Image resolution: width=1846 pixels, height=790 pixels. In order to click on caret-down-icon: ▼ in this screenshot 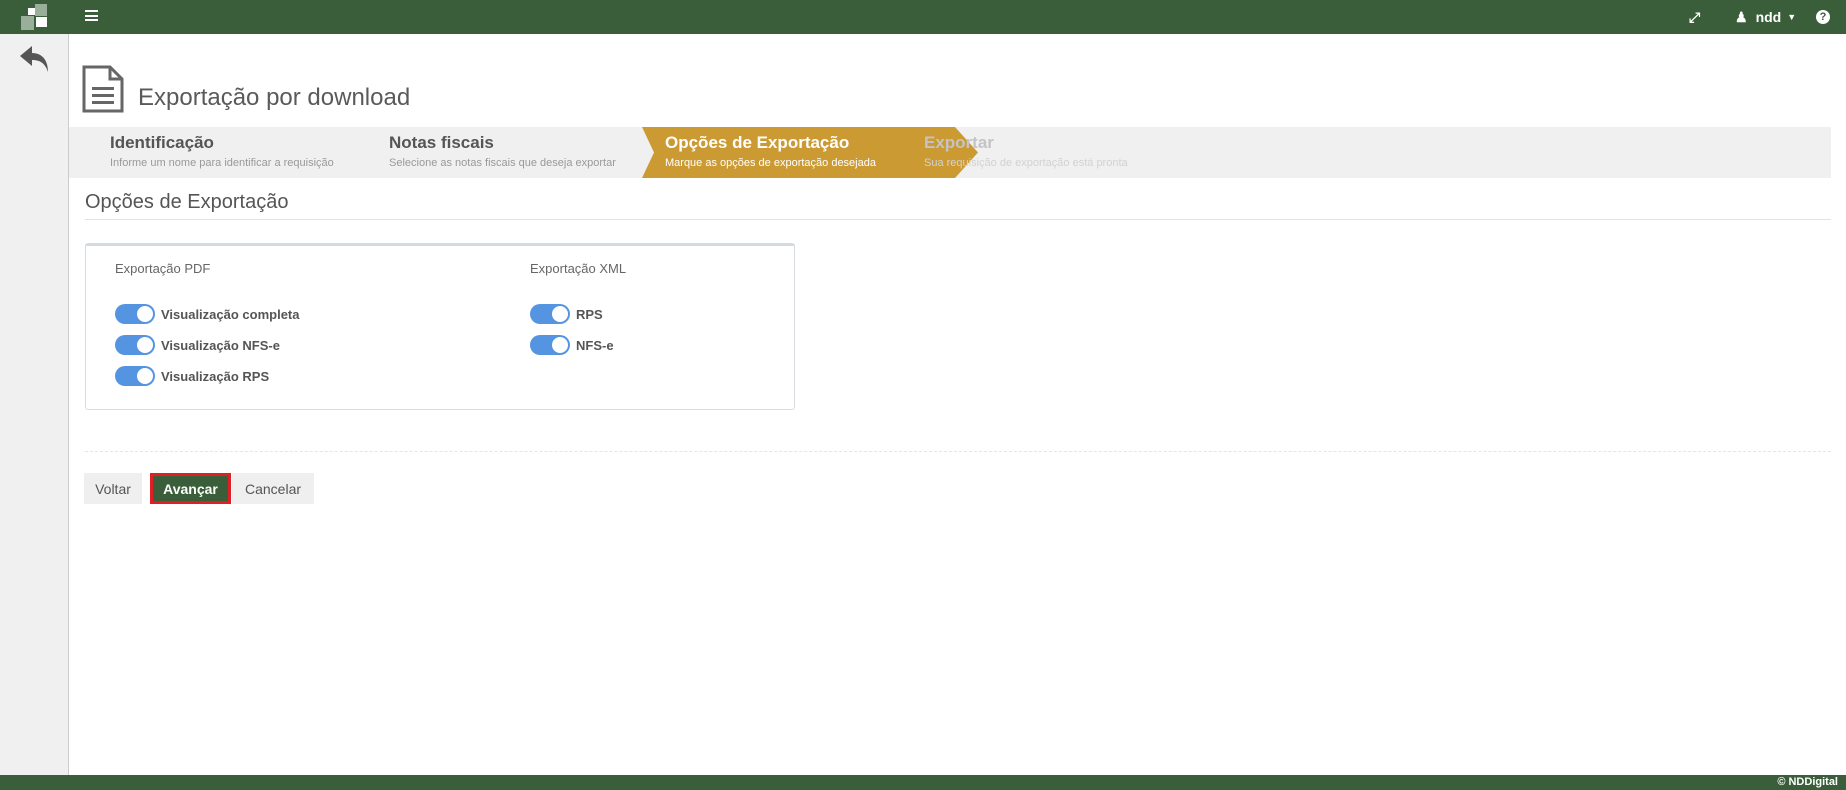, I will do `click(1792, 17)`.